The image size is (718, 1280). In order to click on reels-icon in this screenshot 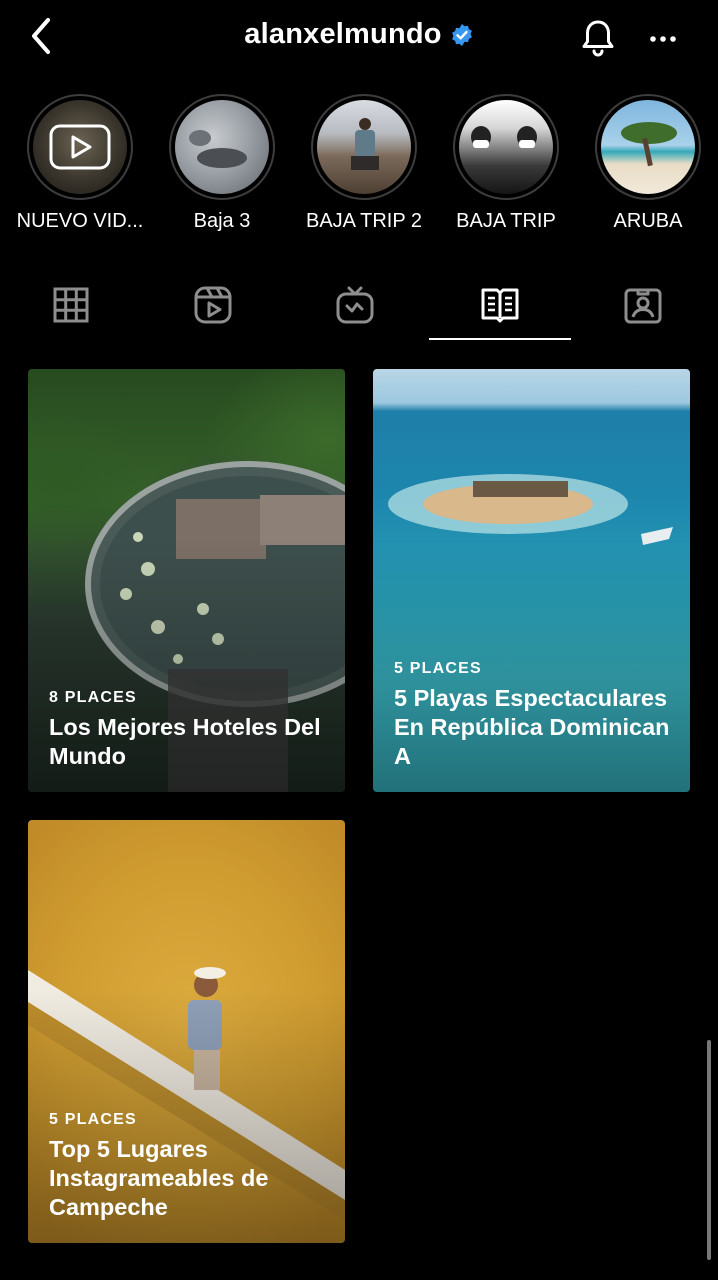, I will do `click(213, 305)`.